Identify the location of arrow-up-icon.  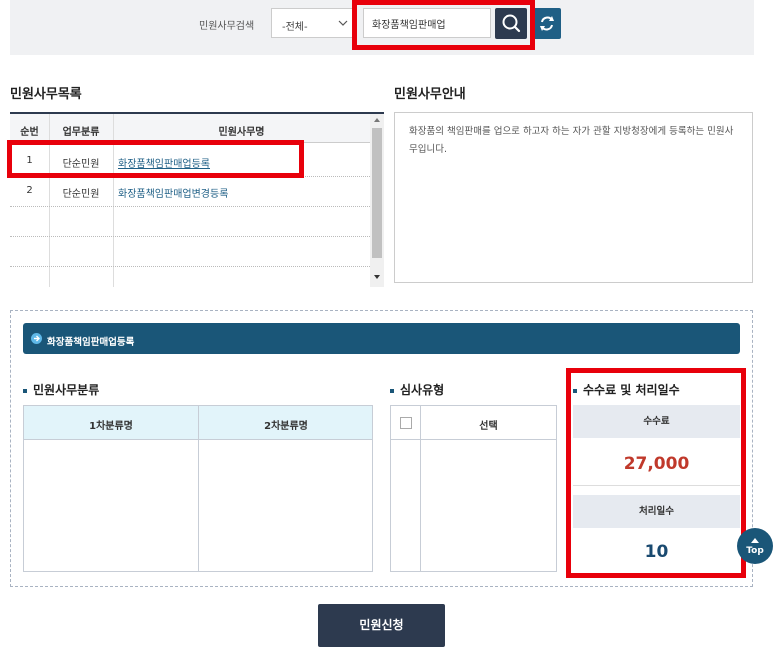
(755, 540).